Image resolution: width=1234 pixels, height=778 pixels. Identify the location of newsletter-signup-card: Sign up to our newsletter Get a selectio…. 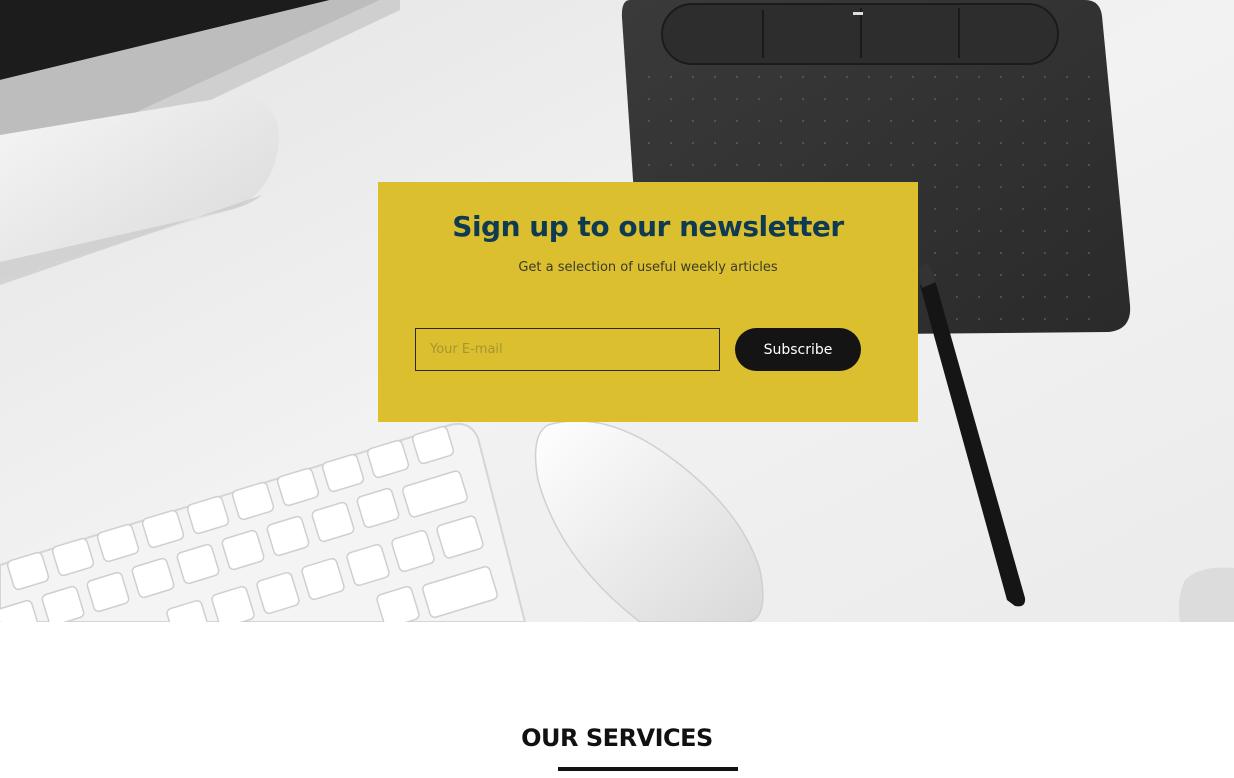
(648, 302).